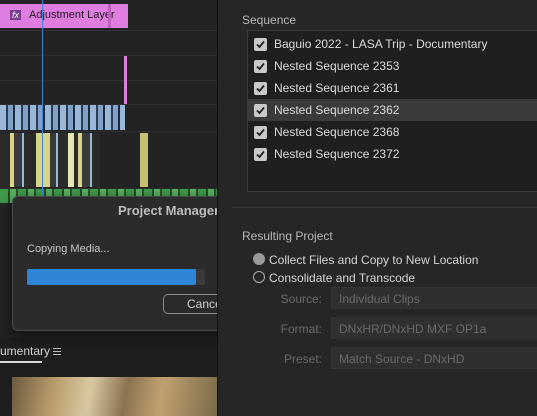 This screenshot has height=416, width=537. I want to click on consolidate-transcode-radio: Consolidate and Transcode, so click(383, 279).